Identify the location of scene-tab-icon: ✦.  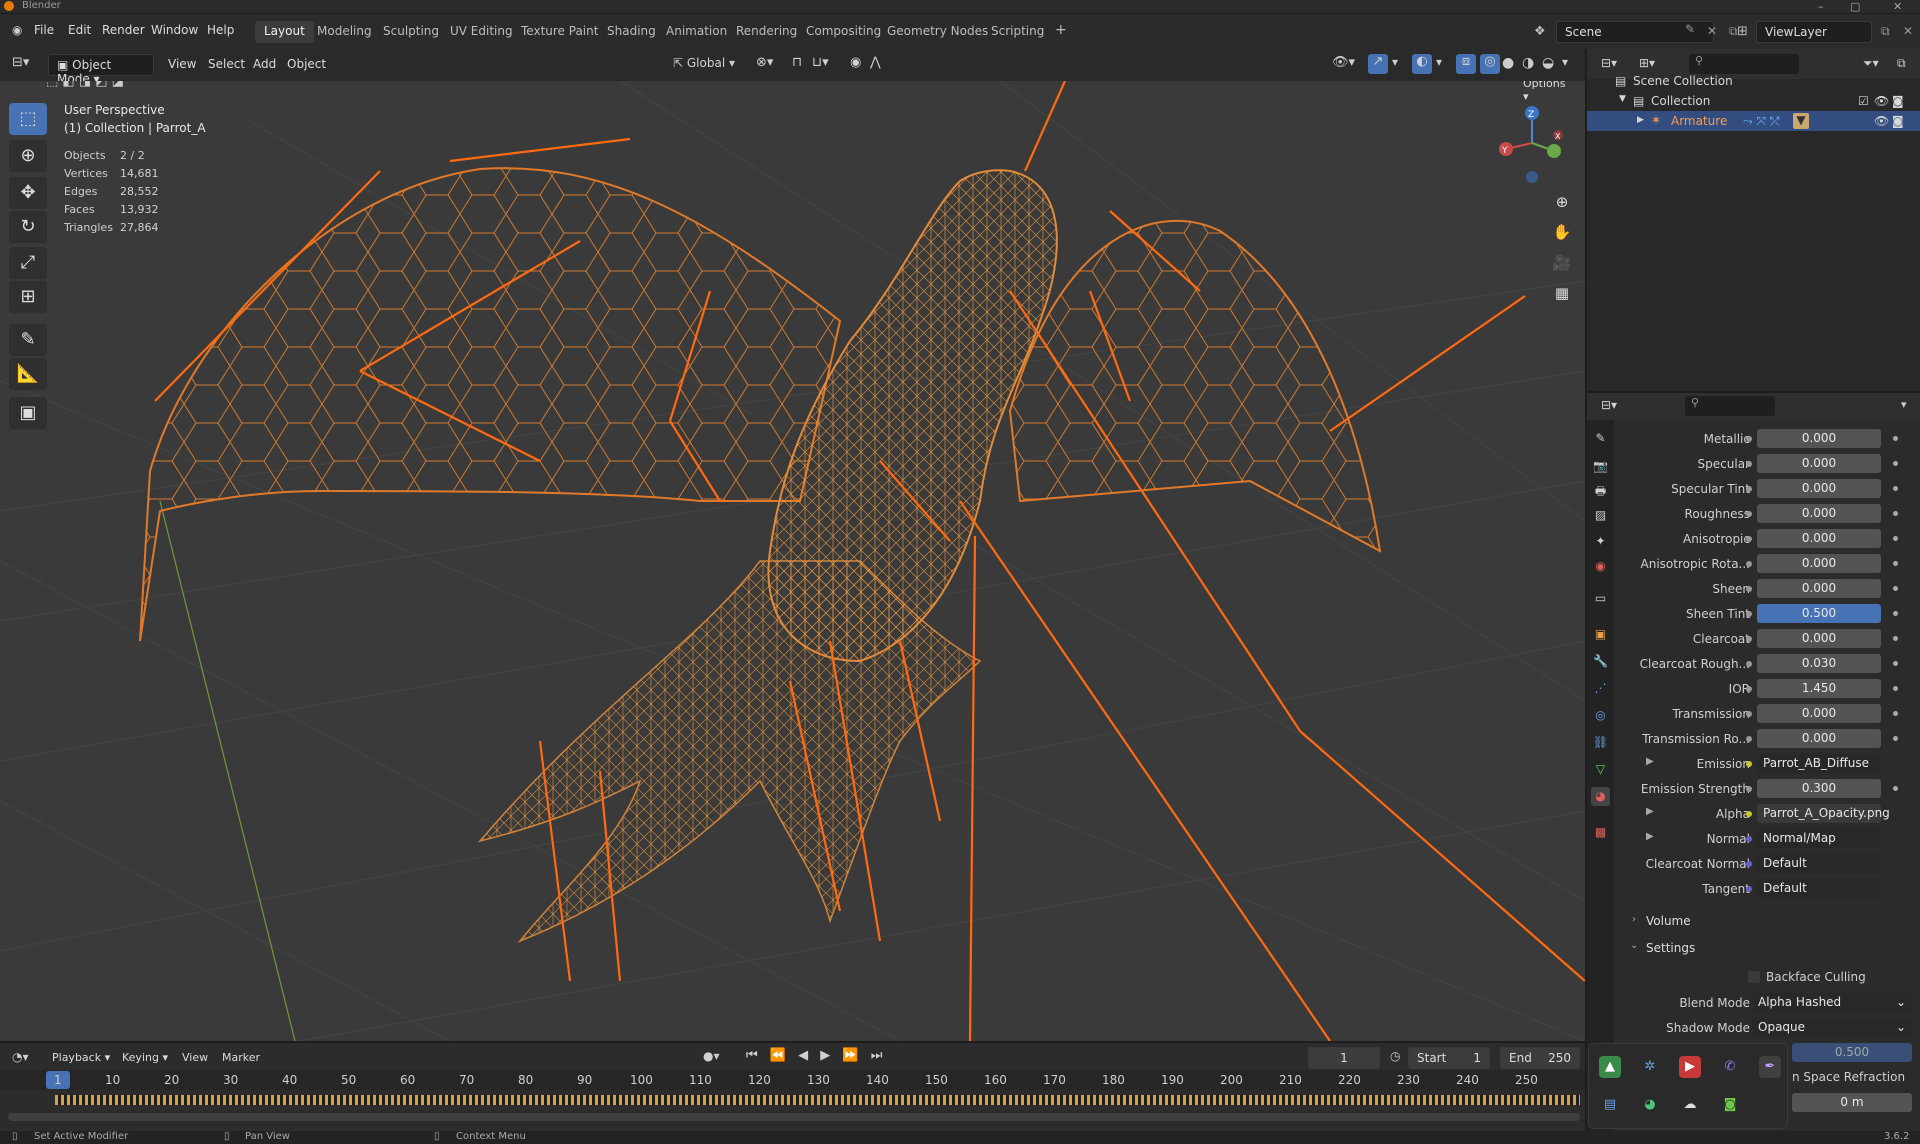
(1600, 541).